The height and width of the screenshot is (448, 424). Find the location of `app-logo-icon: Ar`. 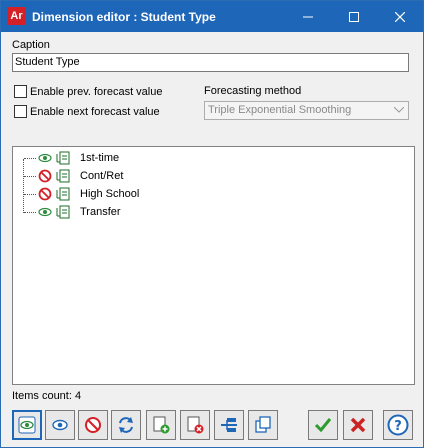

app-logo-icon: Ar is located at coordinates (16, 16).